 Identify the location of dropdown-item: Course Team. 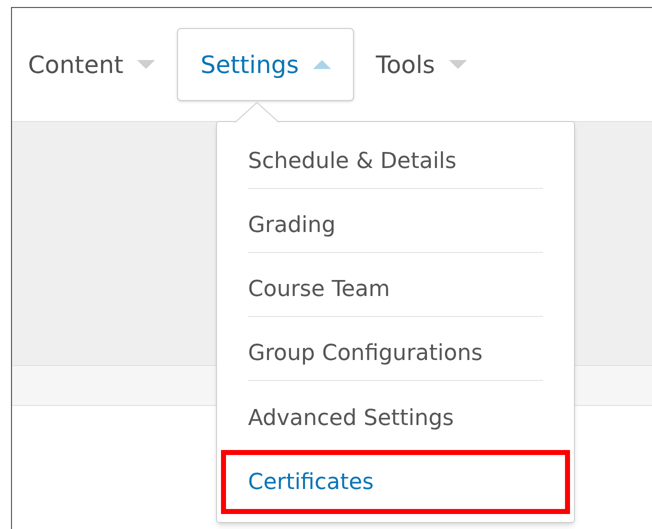
(395, 290).